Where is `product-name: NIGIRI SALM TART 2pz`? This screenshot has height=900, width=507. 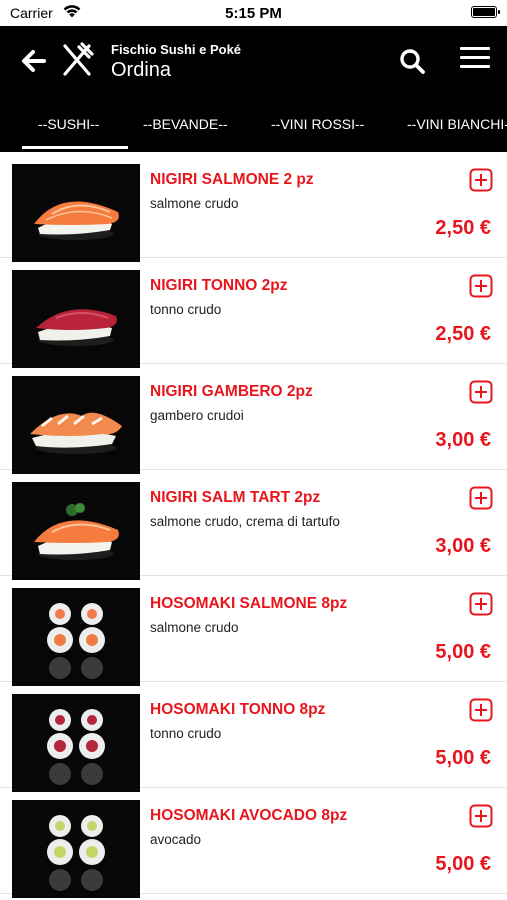 product-name: NIGIRI SALM TART 2pz is located at coordinates (235, 497).